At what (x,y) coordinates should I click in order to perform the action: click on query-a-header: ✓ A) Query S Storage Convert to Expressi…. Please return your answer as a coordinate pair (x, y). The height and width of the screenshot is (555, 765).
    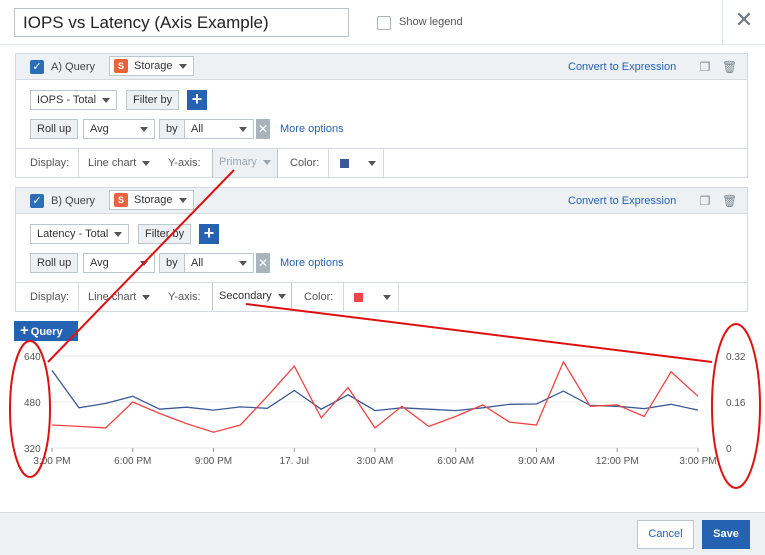
    Looking at the image, I should click on (381, 67).